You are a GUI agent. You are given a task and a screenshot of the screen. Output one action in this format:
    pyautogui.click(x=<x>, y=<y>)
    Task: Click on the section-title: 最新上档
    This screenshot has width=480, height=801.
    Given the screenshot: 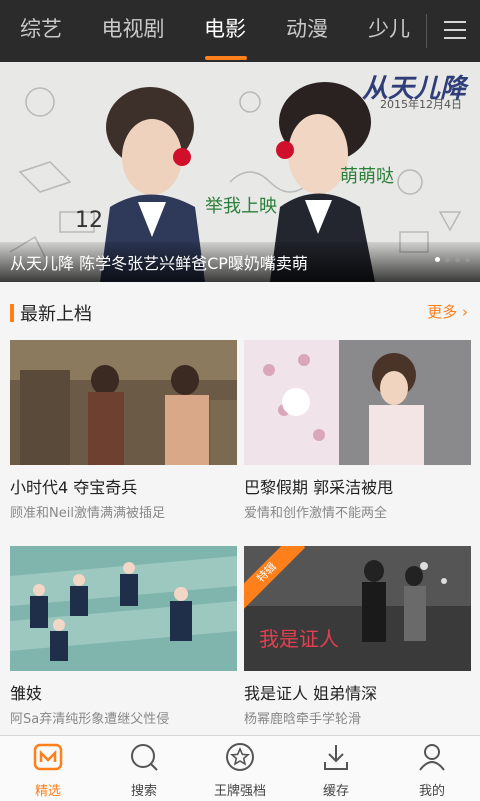 What is the action you would take?
    pyautogui.click(x=56, y=314)
    